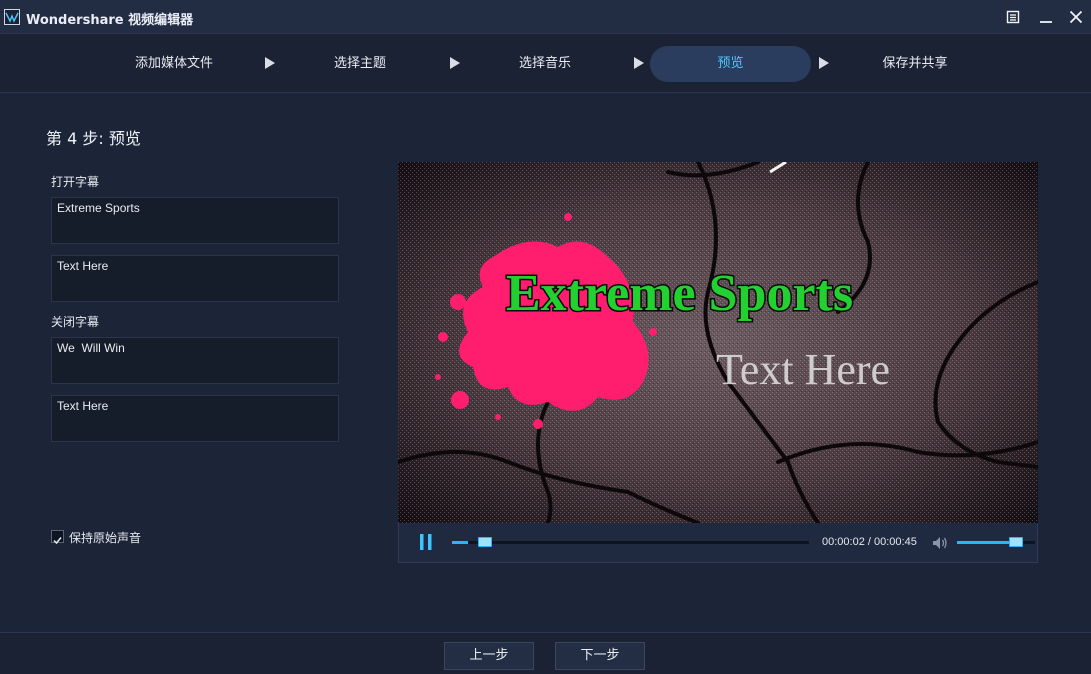 This screenshot has width=1091, height=674. Describe the element at coordinates (1046, 17) in the screenshot. I see `minimize-icon` at that location.